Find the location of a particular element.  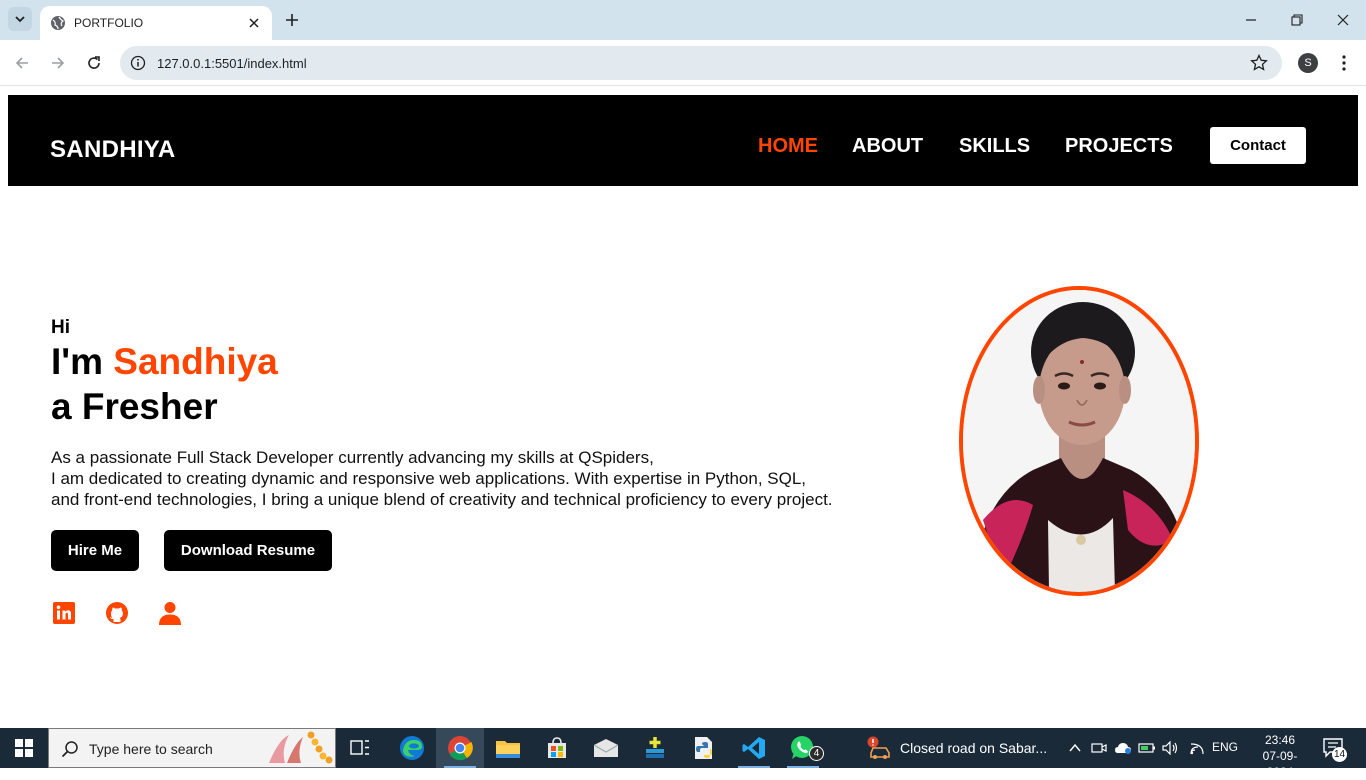

tray-onedrive is located at coordinates (1123, 748).